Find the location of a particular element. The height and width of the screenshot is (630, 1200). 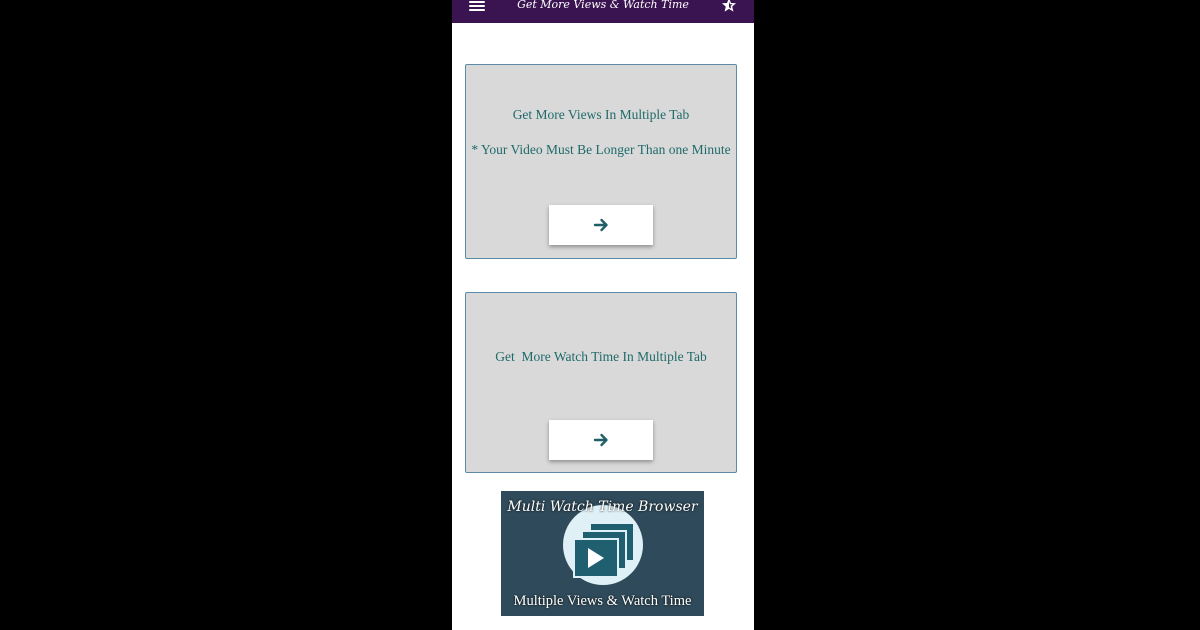

views-card-title: Get More Views In Multiple Tab is located at coordinates (601, 114).